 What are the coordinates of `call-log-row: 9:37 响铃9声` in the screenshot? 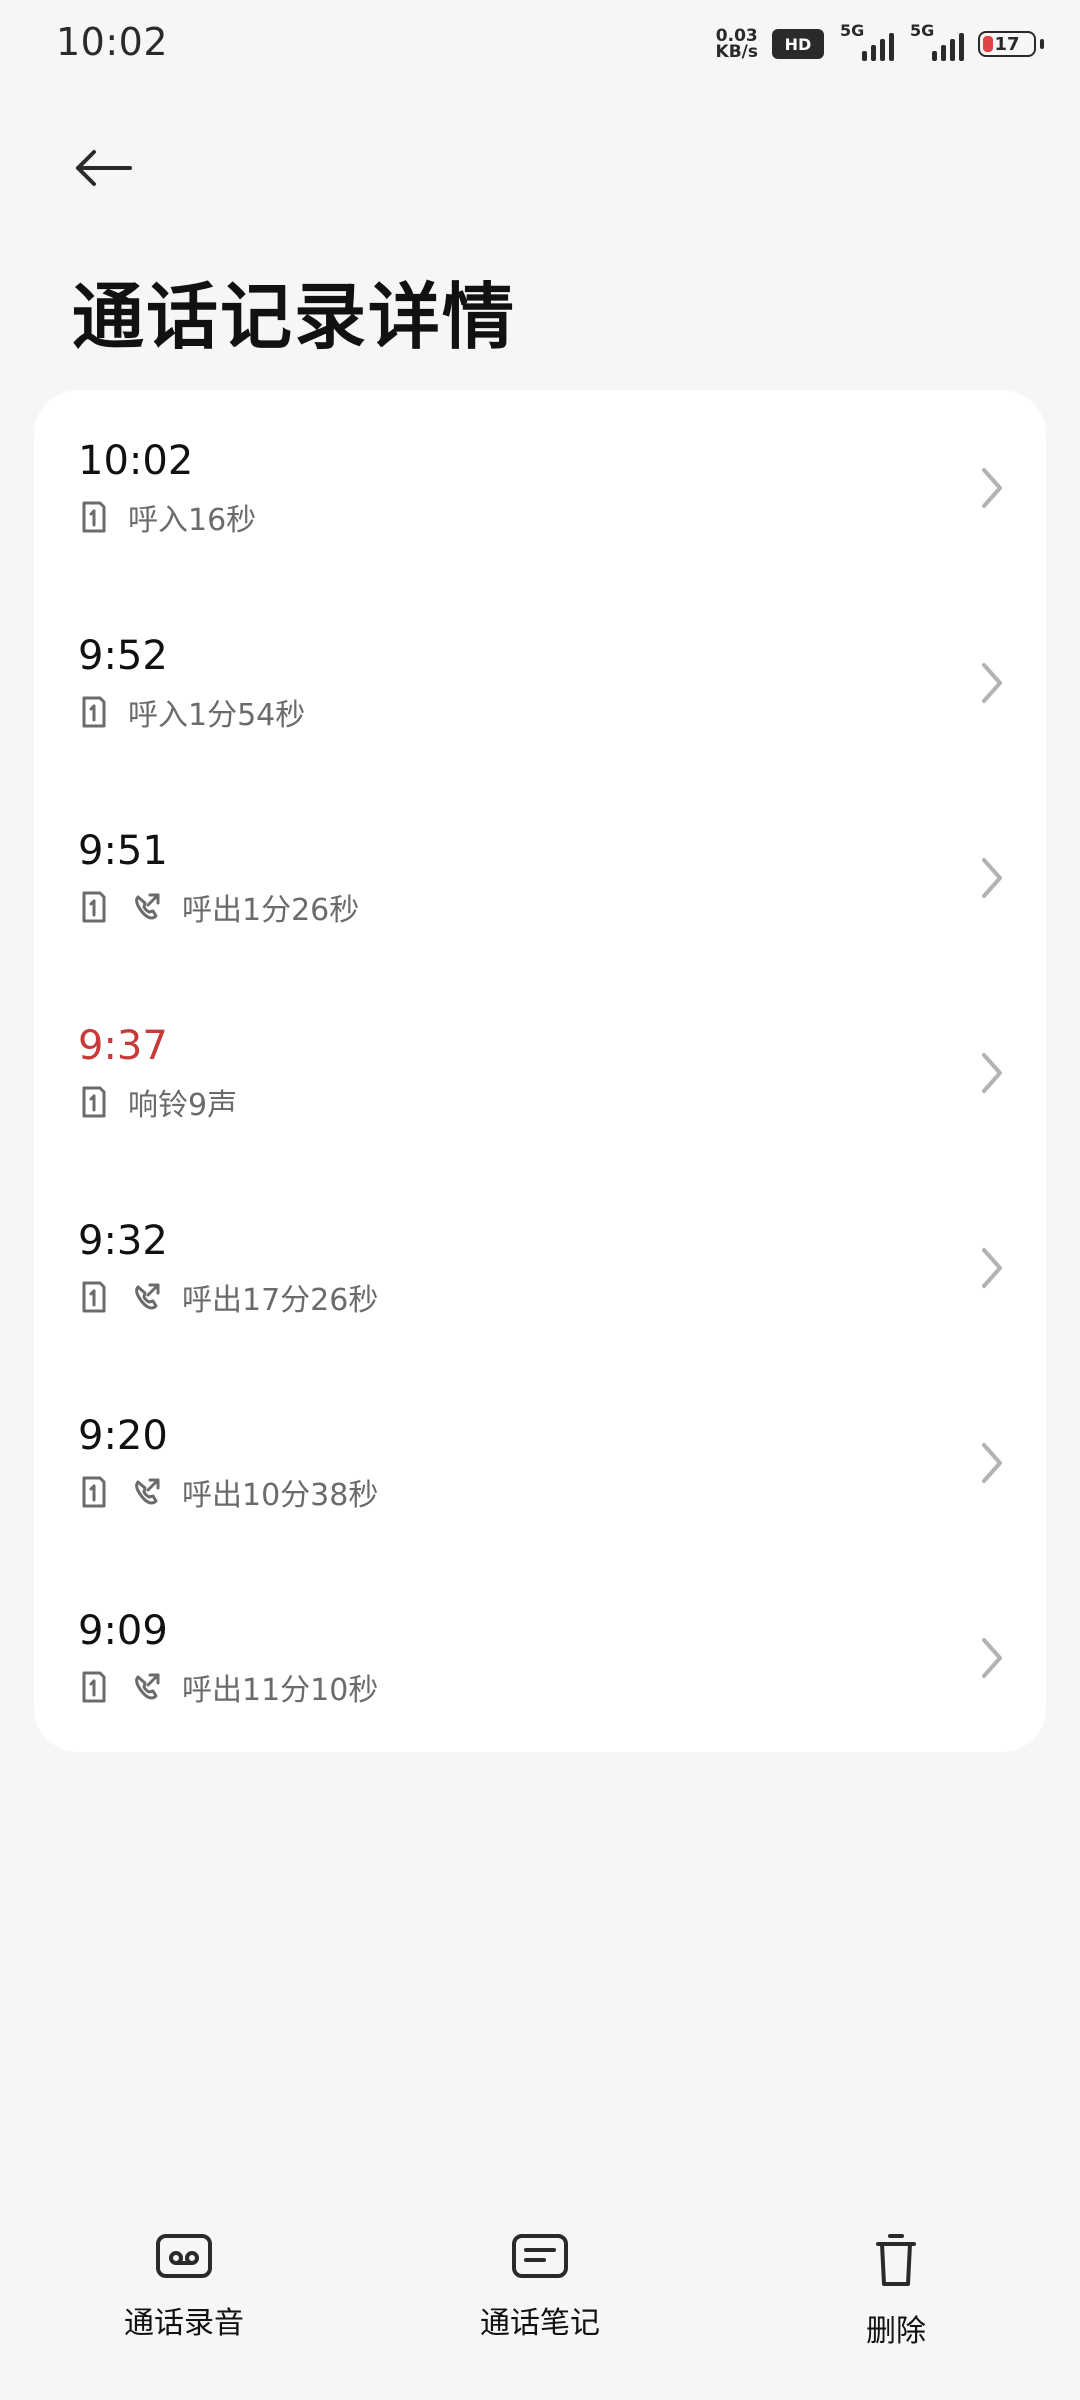 It's located at (540, 1072).